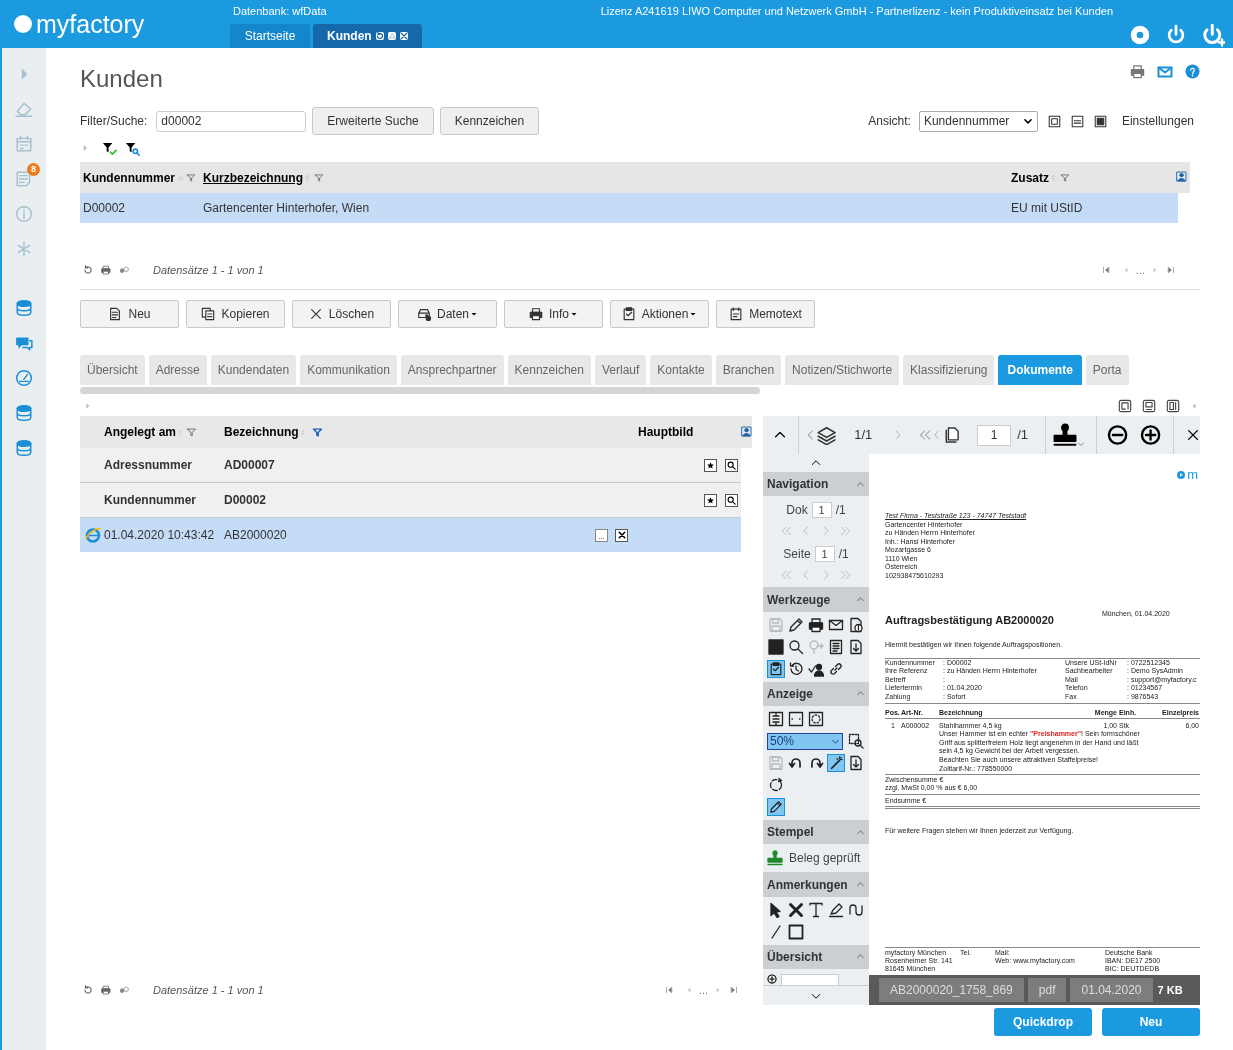 This screenshot has height=1050, width=1233. What do you see at coordinates (765, 314) in the screenshot?
I see `action-button: Memotext` at bounding box center [765, 314].